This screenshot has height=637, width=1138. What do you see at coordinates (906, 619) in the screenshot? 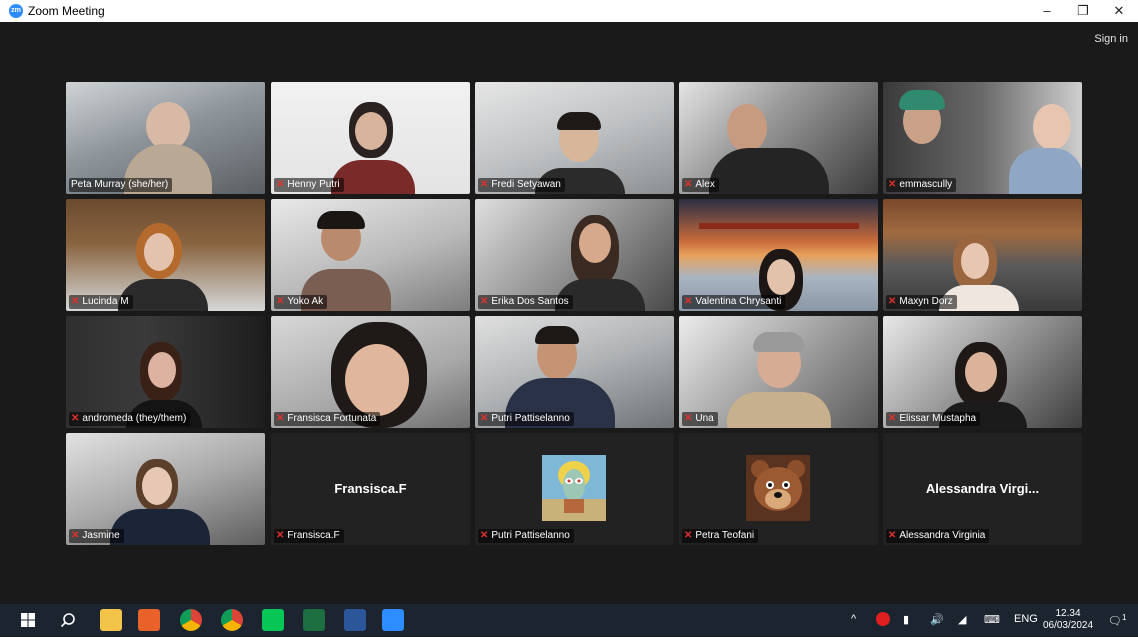
I see `battery-icon: ▮` at bounding box center [906, 619].